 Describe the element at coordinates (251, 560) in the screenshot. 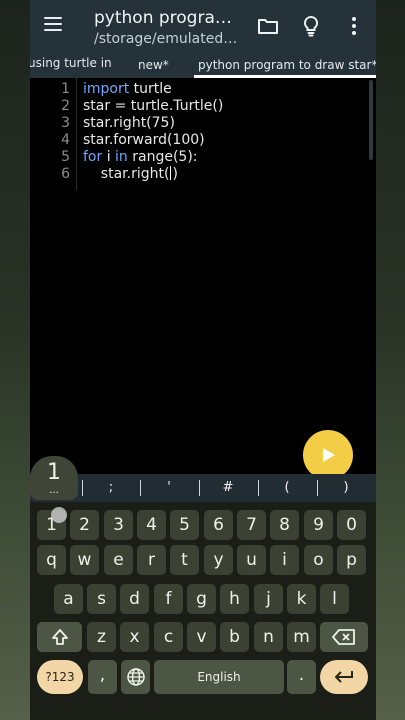

I see `key-u: u` at that location.